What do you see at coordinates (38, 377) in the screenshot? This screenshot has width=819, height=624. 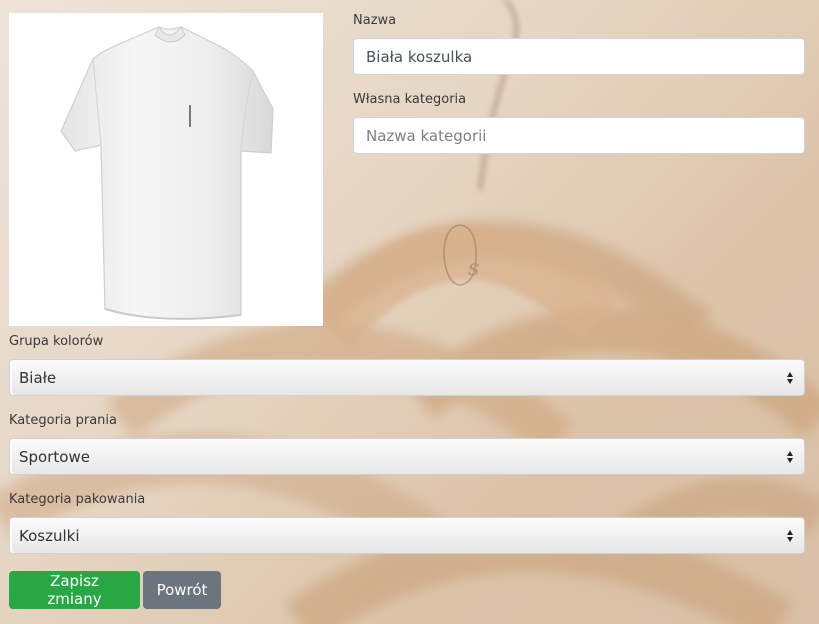 I see `color-group-value: Białe` at bounding box center [38, 377].